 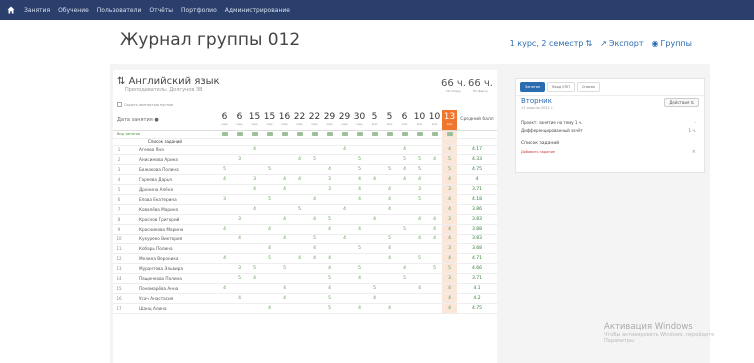 What do you see at coordinates (389, 120) in the screenshot?
I see `date-column: 5 апр` at bounding box center [389, 120].